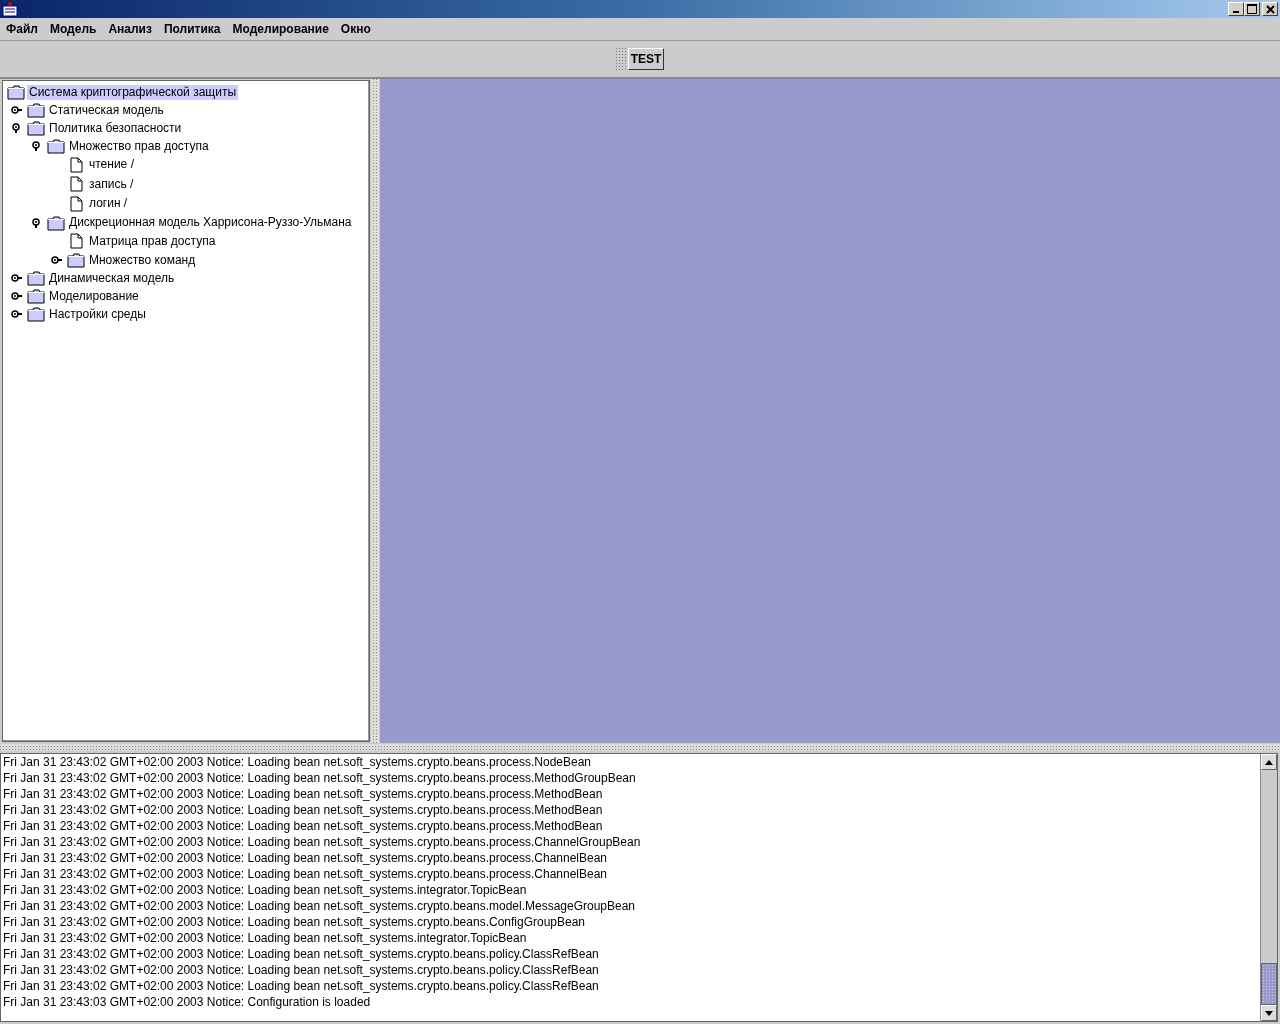 The width and height of the screenshot is (1280, 1024). What do you see at coordinates (111, 184) in the screenshot?
I see `tree-item: запись /` at bounding box center [111, 184].